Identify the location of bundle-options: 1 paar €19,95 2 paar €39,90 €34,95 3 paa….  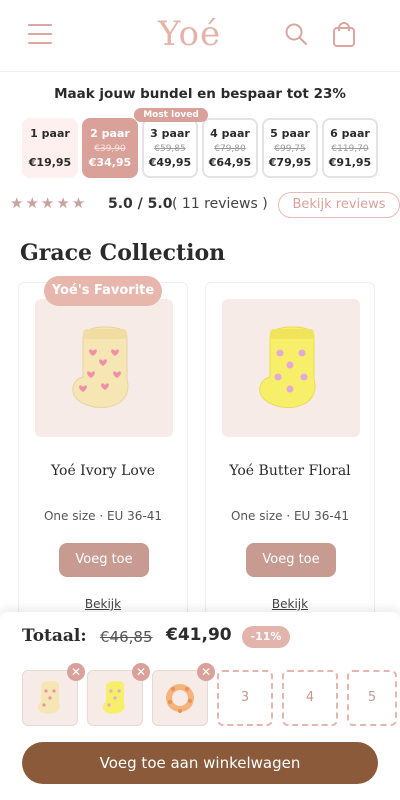
(207, 148).